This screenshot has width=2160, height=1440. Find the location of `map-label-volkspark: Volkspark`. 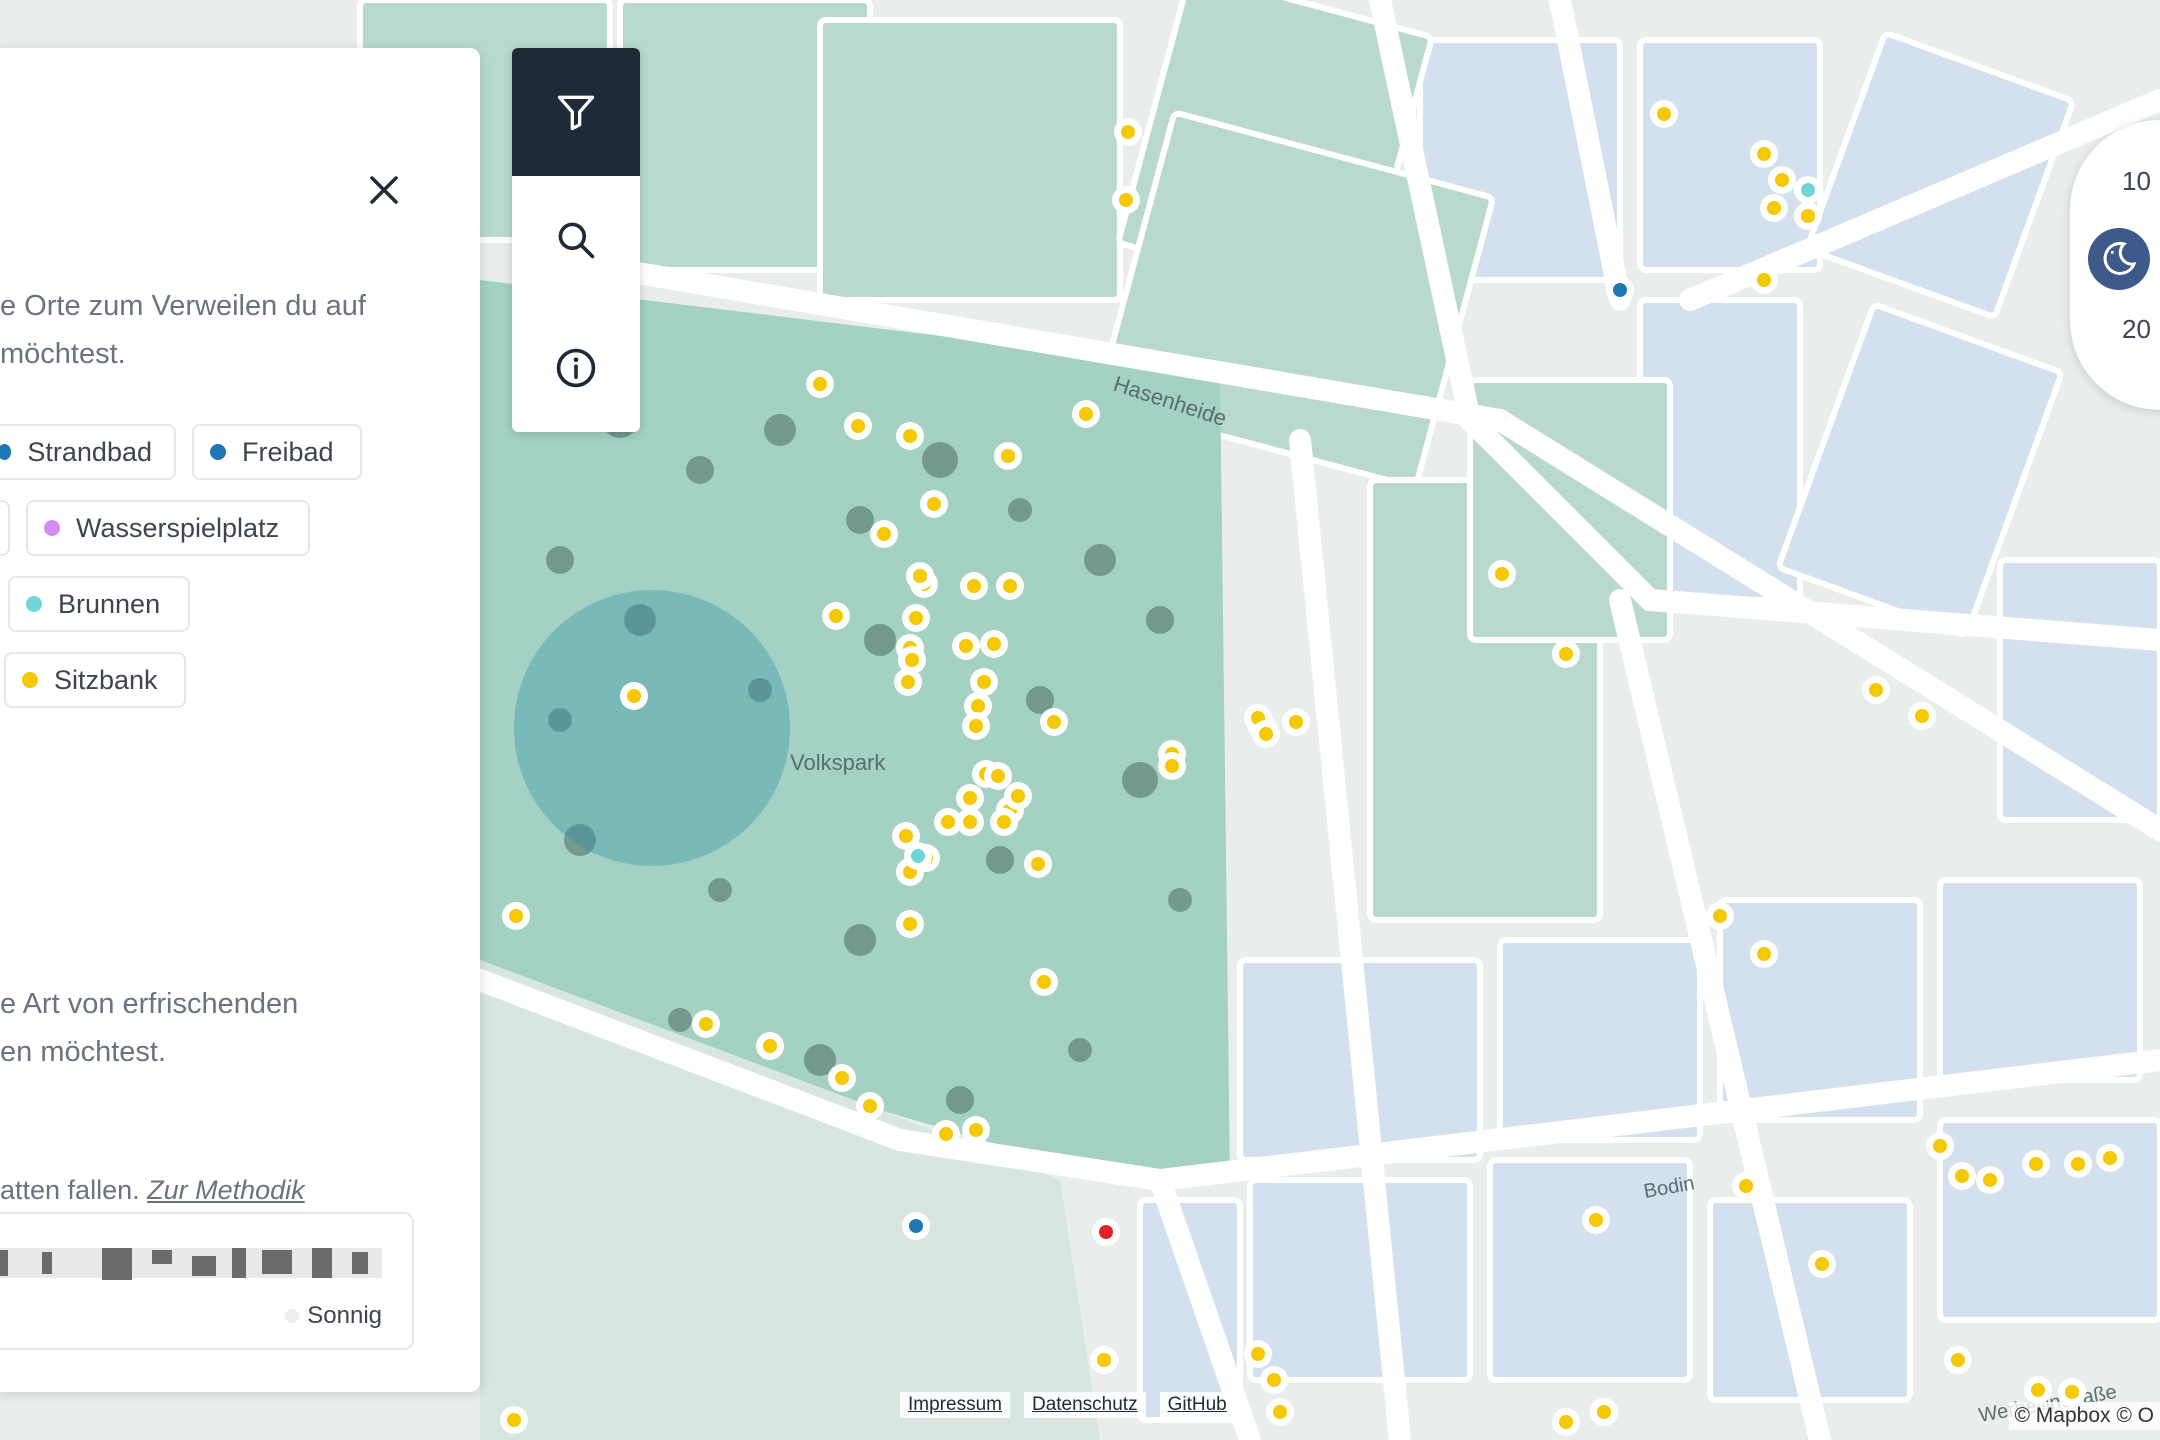

map-label-volkspark: Volkspark is located at coordinates (838, 762).